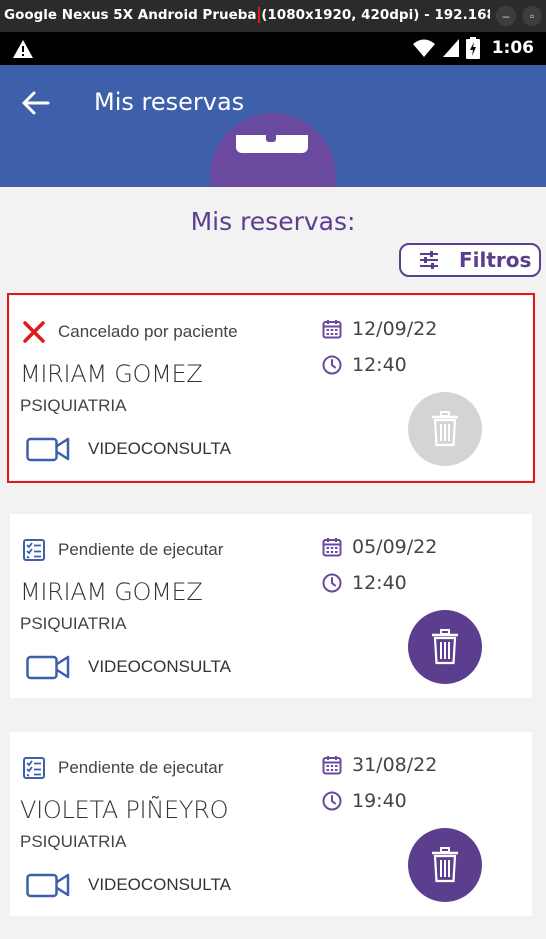 This screenshot has width=546, height=939. I want to click on window-title-device: Google Nexus 5X Android Prueba, so click(132, 15).